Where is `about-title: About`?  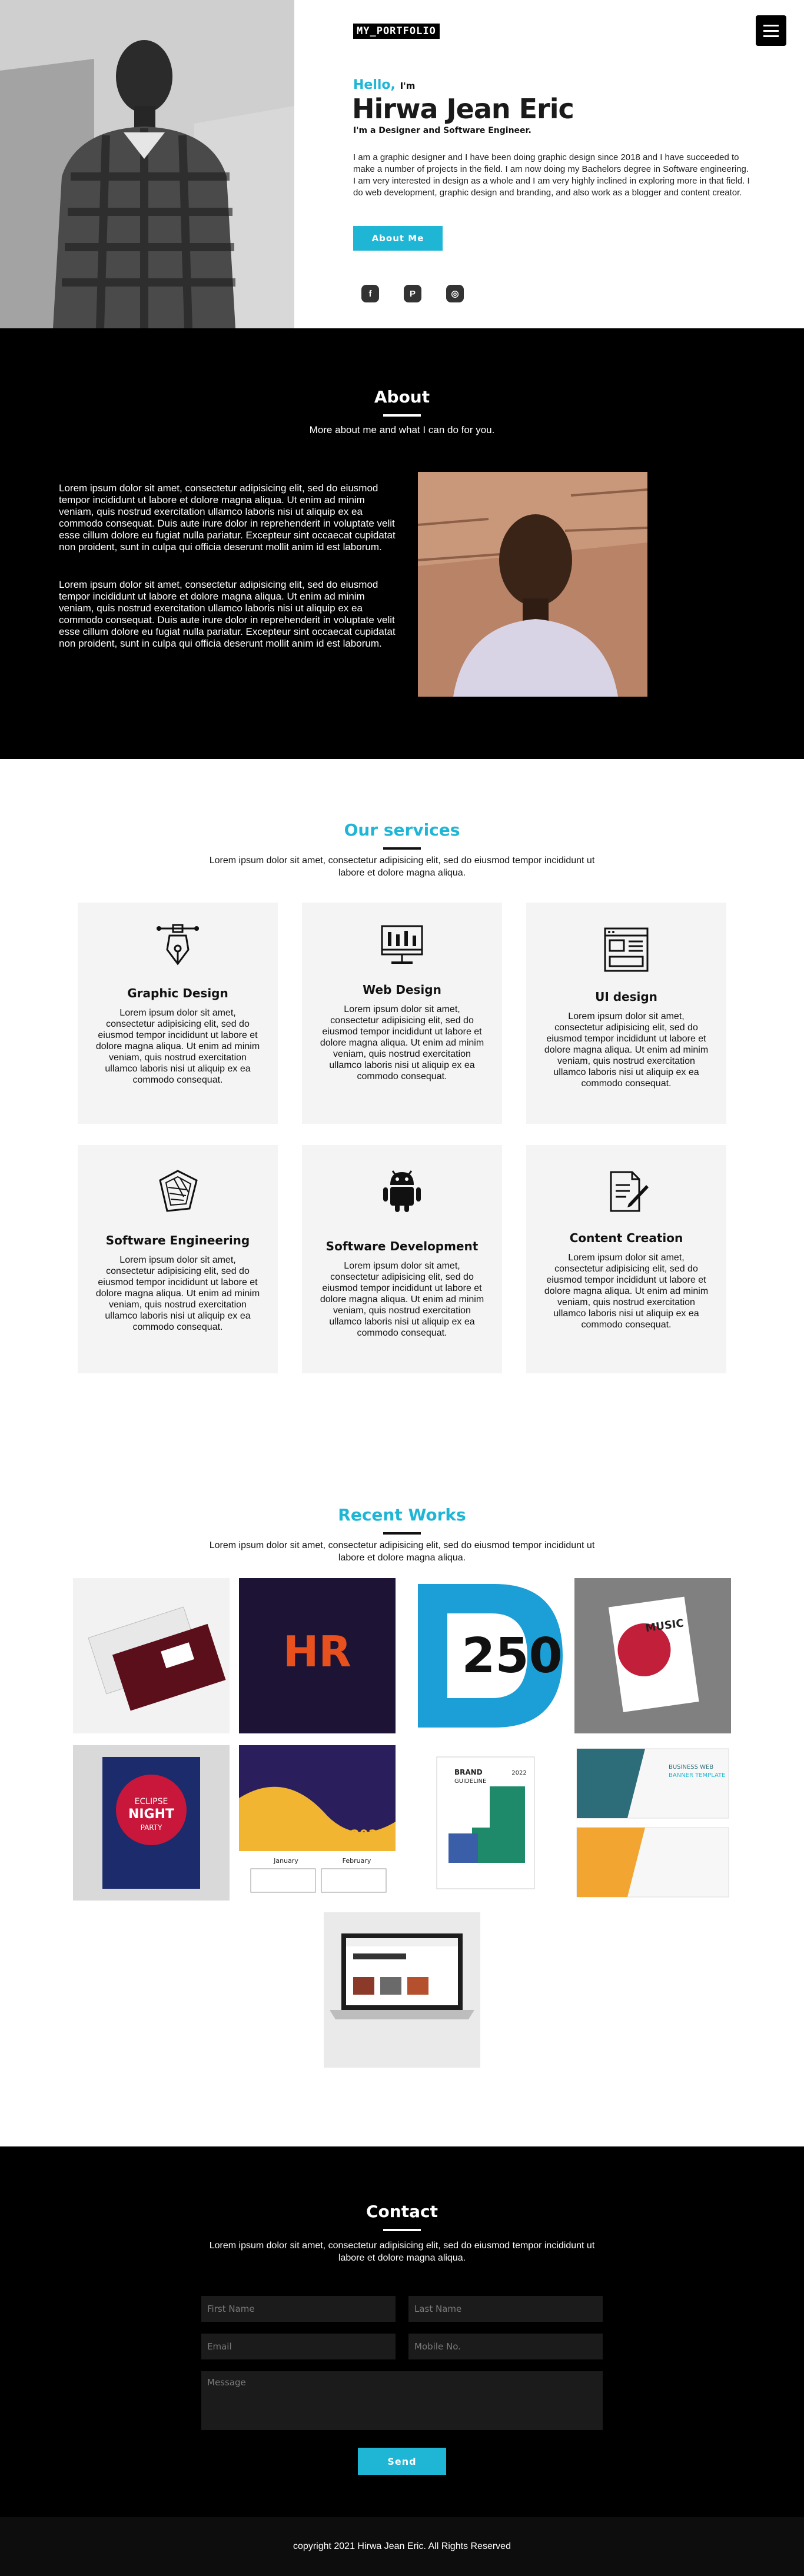 about-title: About is located at coordinates (402, 397).